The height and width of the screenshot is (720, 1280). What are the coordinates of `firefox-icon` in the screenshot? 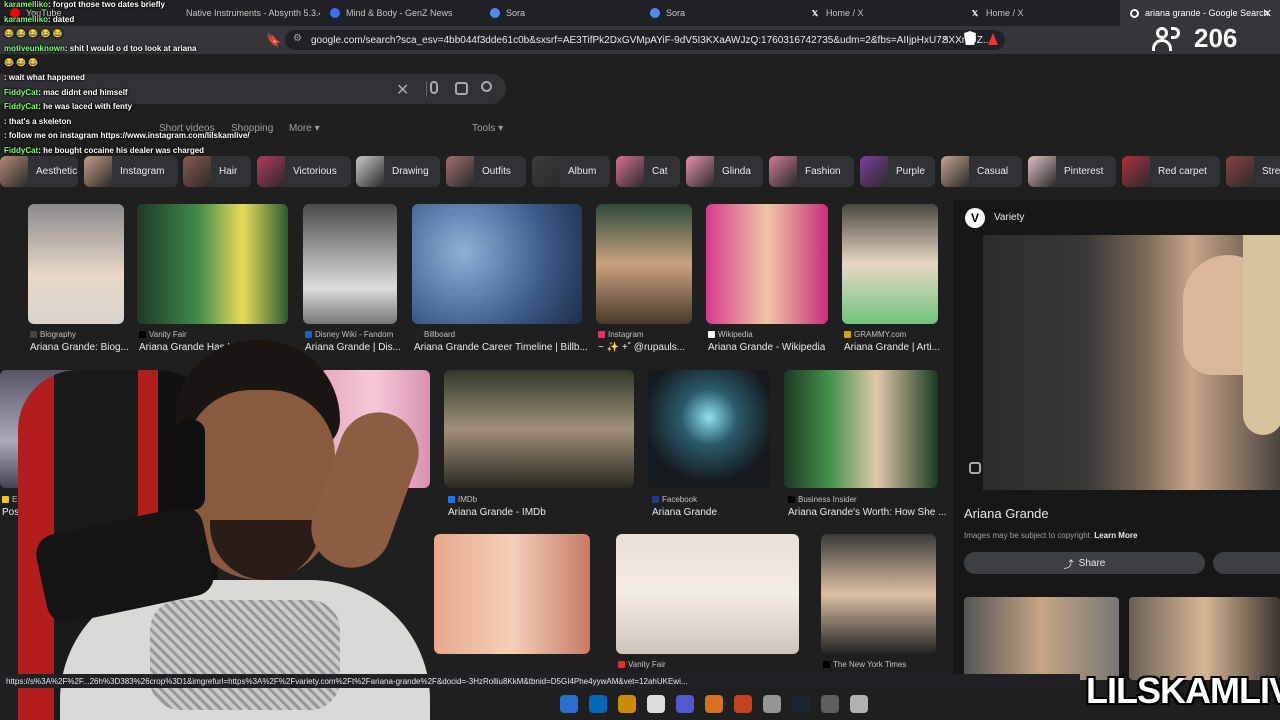 It's located at (714, 704).